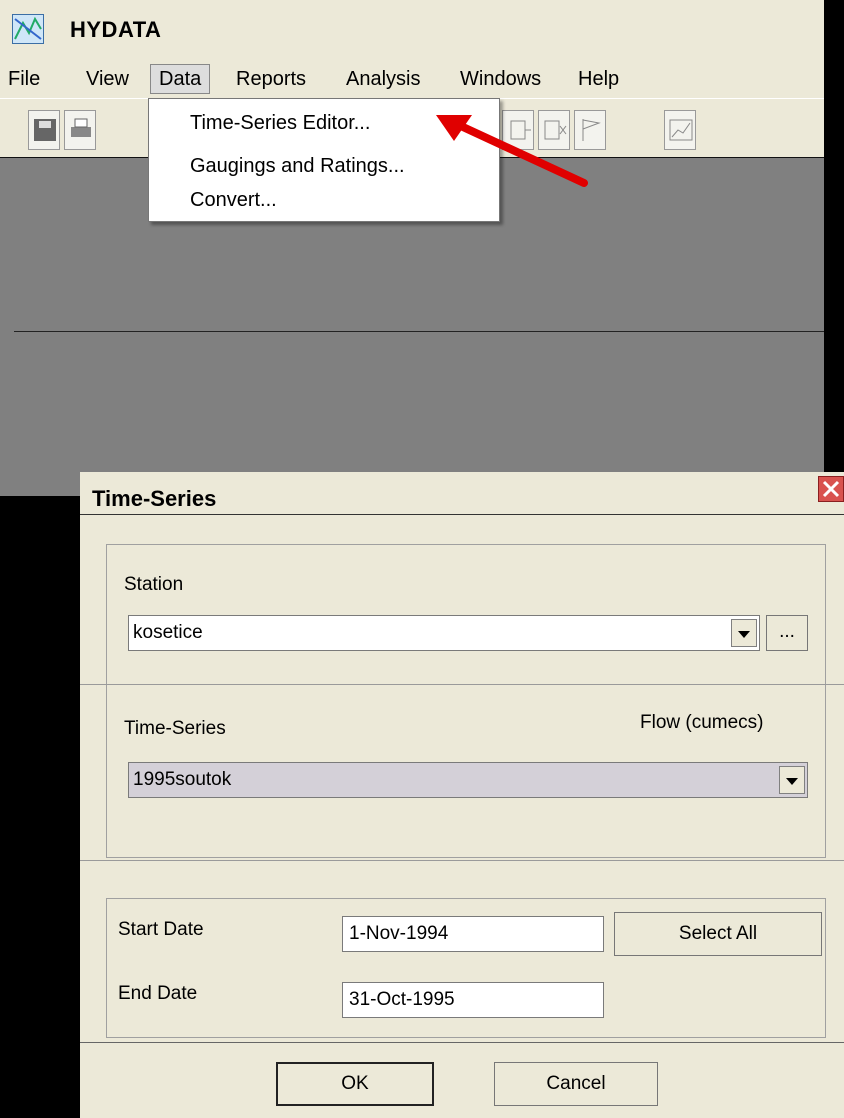 This screenshot has height=1118, width=844. I want to click on close-icon, so click(831, 489).